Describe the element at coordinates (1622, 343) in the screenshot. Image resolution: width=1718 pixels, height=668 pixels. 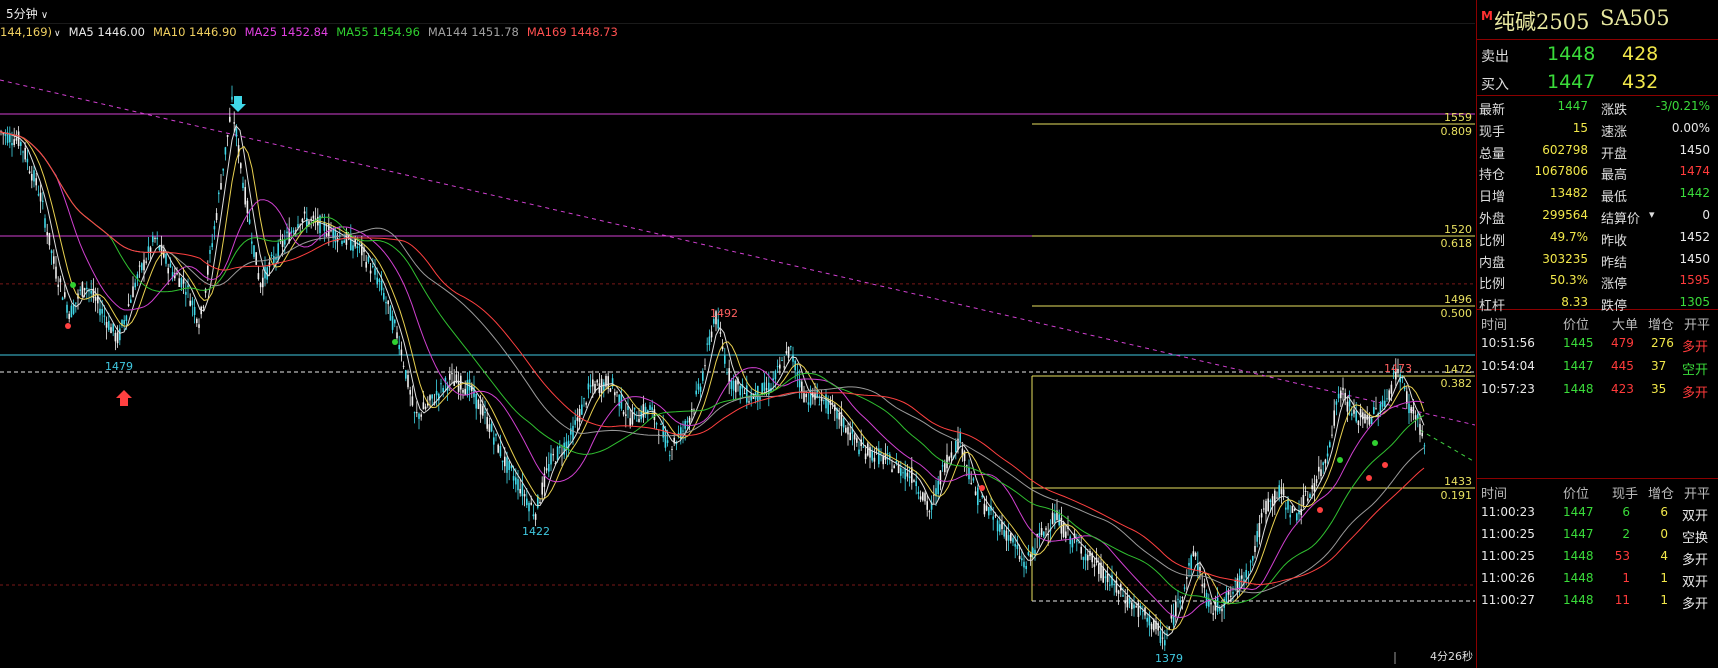
I see `trade-big: 479` at that location.